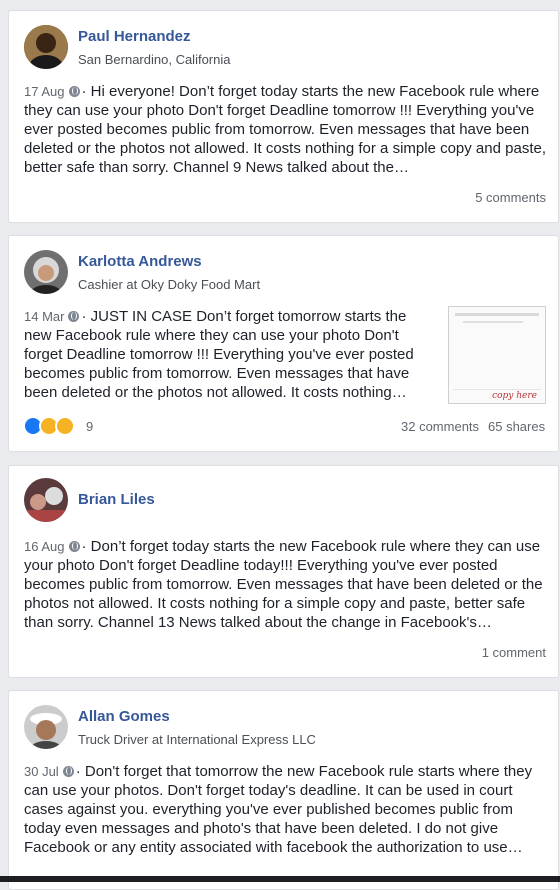 This screenshot has width=560, height=890. I want to click on post-image: copy here, so click(497, 355).